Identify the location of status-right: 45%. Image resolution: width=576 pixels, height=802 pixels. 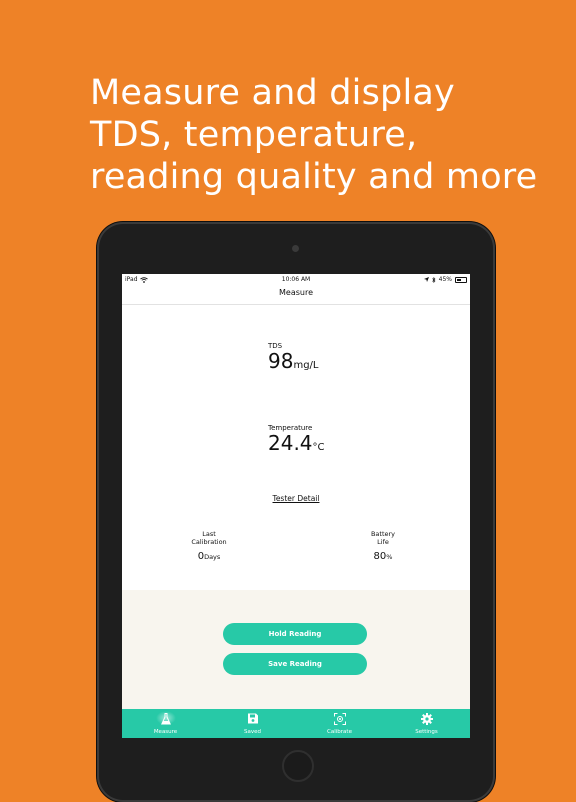
(445, 279).